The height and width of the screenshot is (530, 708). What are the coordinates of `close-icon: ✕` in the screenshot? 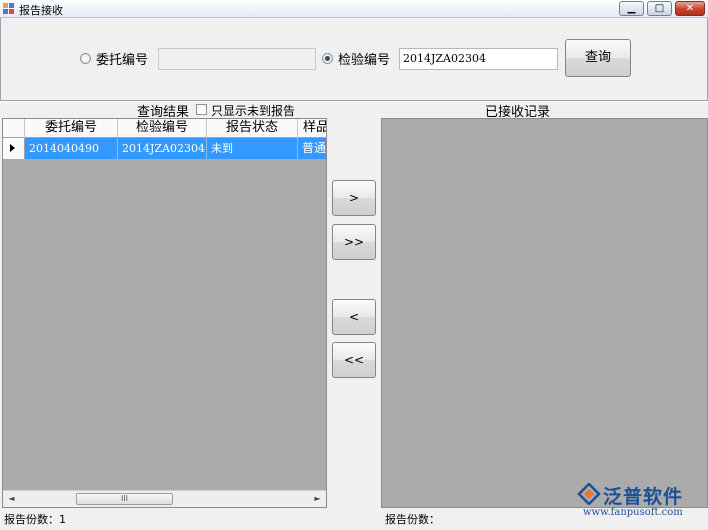 It's located at (690, 8).